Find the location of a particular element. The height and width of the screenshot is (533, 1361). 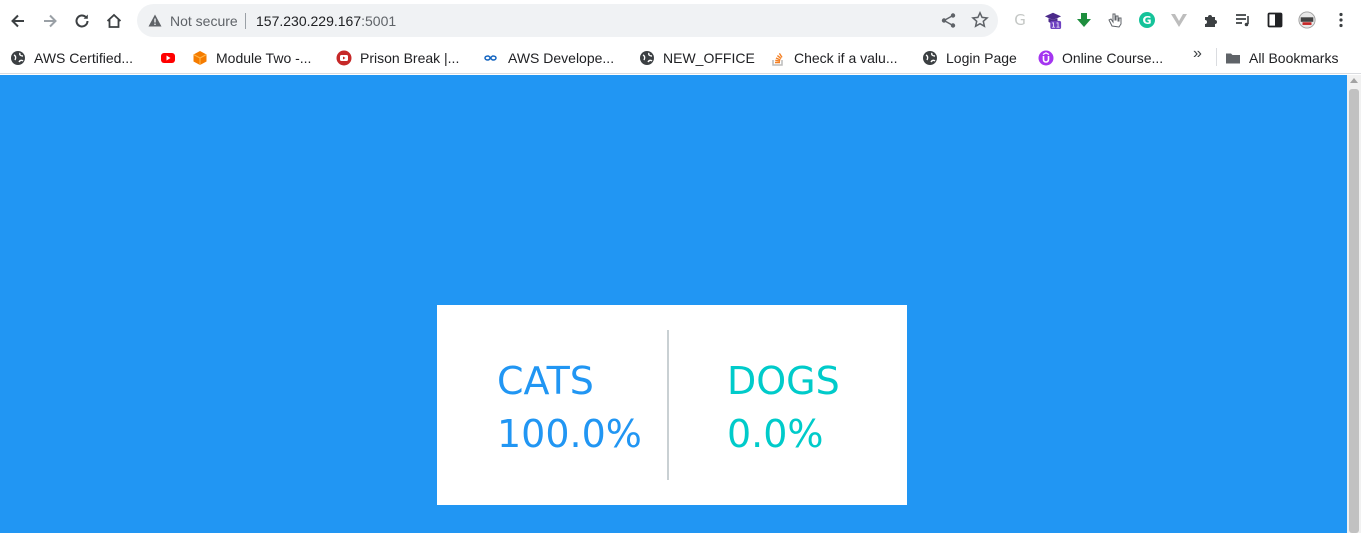

arrow-right-icon is located at coordinates (50, 21).